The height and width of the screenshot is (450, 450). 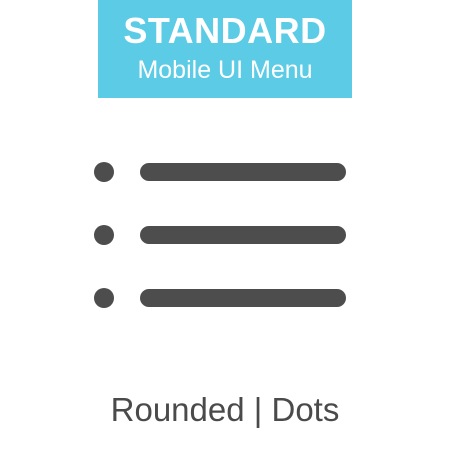 I want to click on style-caption: Rounded | Dots, so click(x=225, y=409).